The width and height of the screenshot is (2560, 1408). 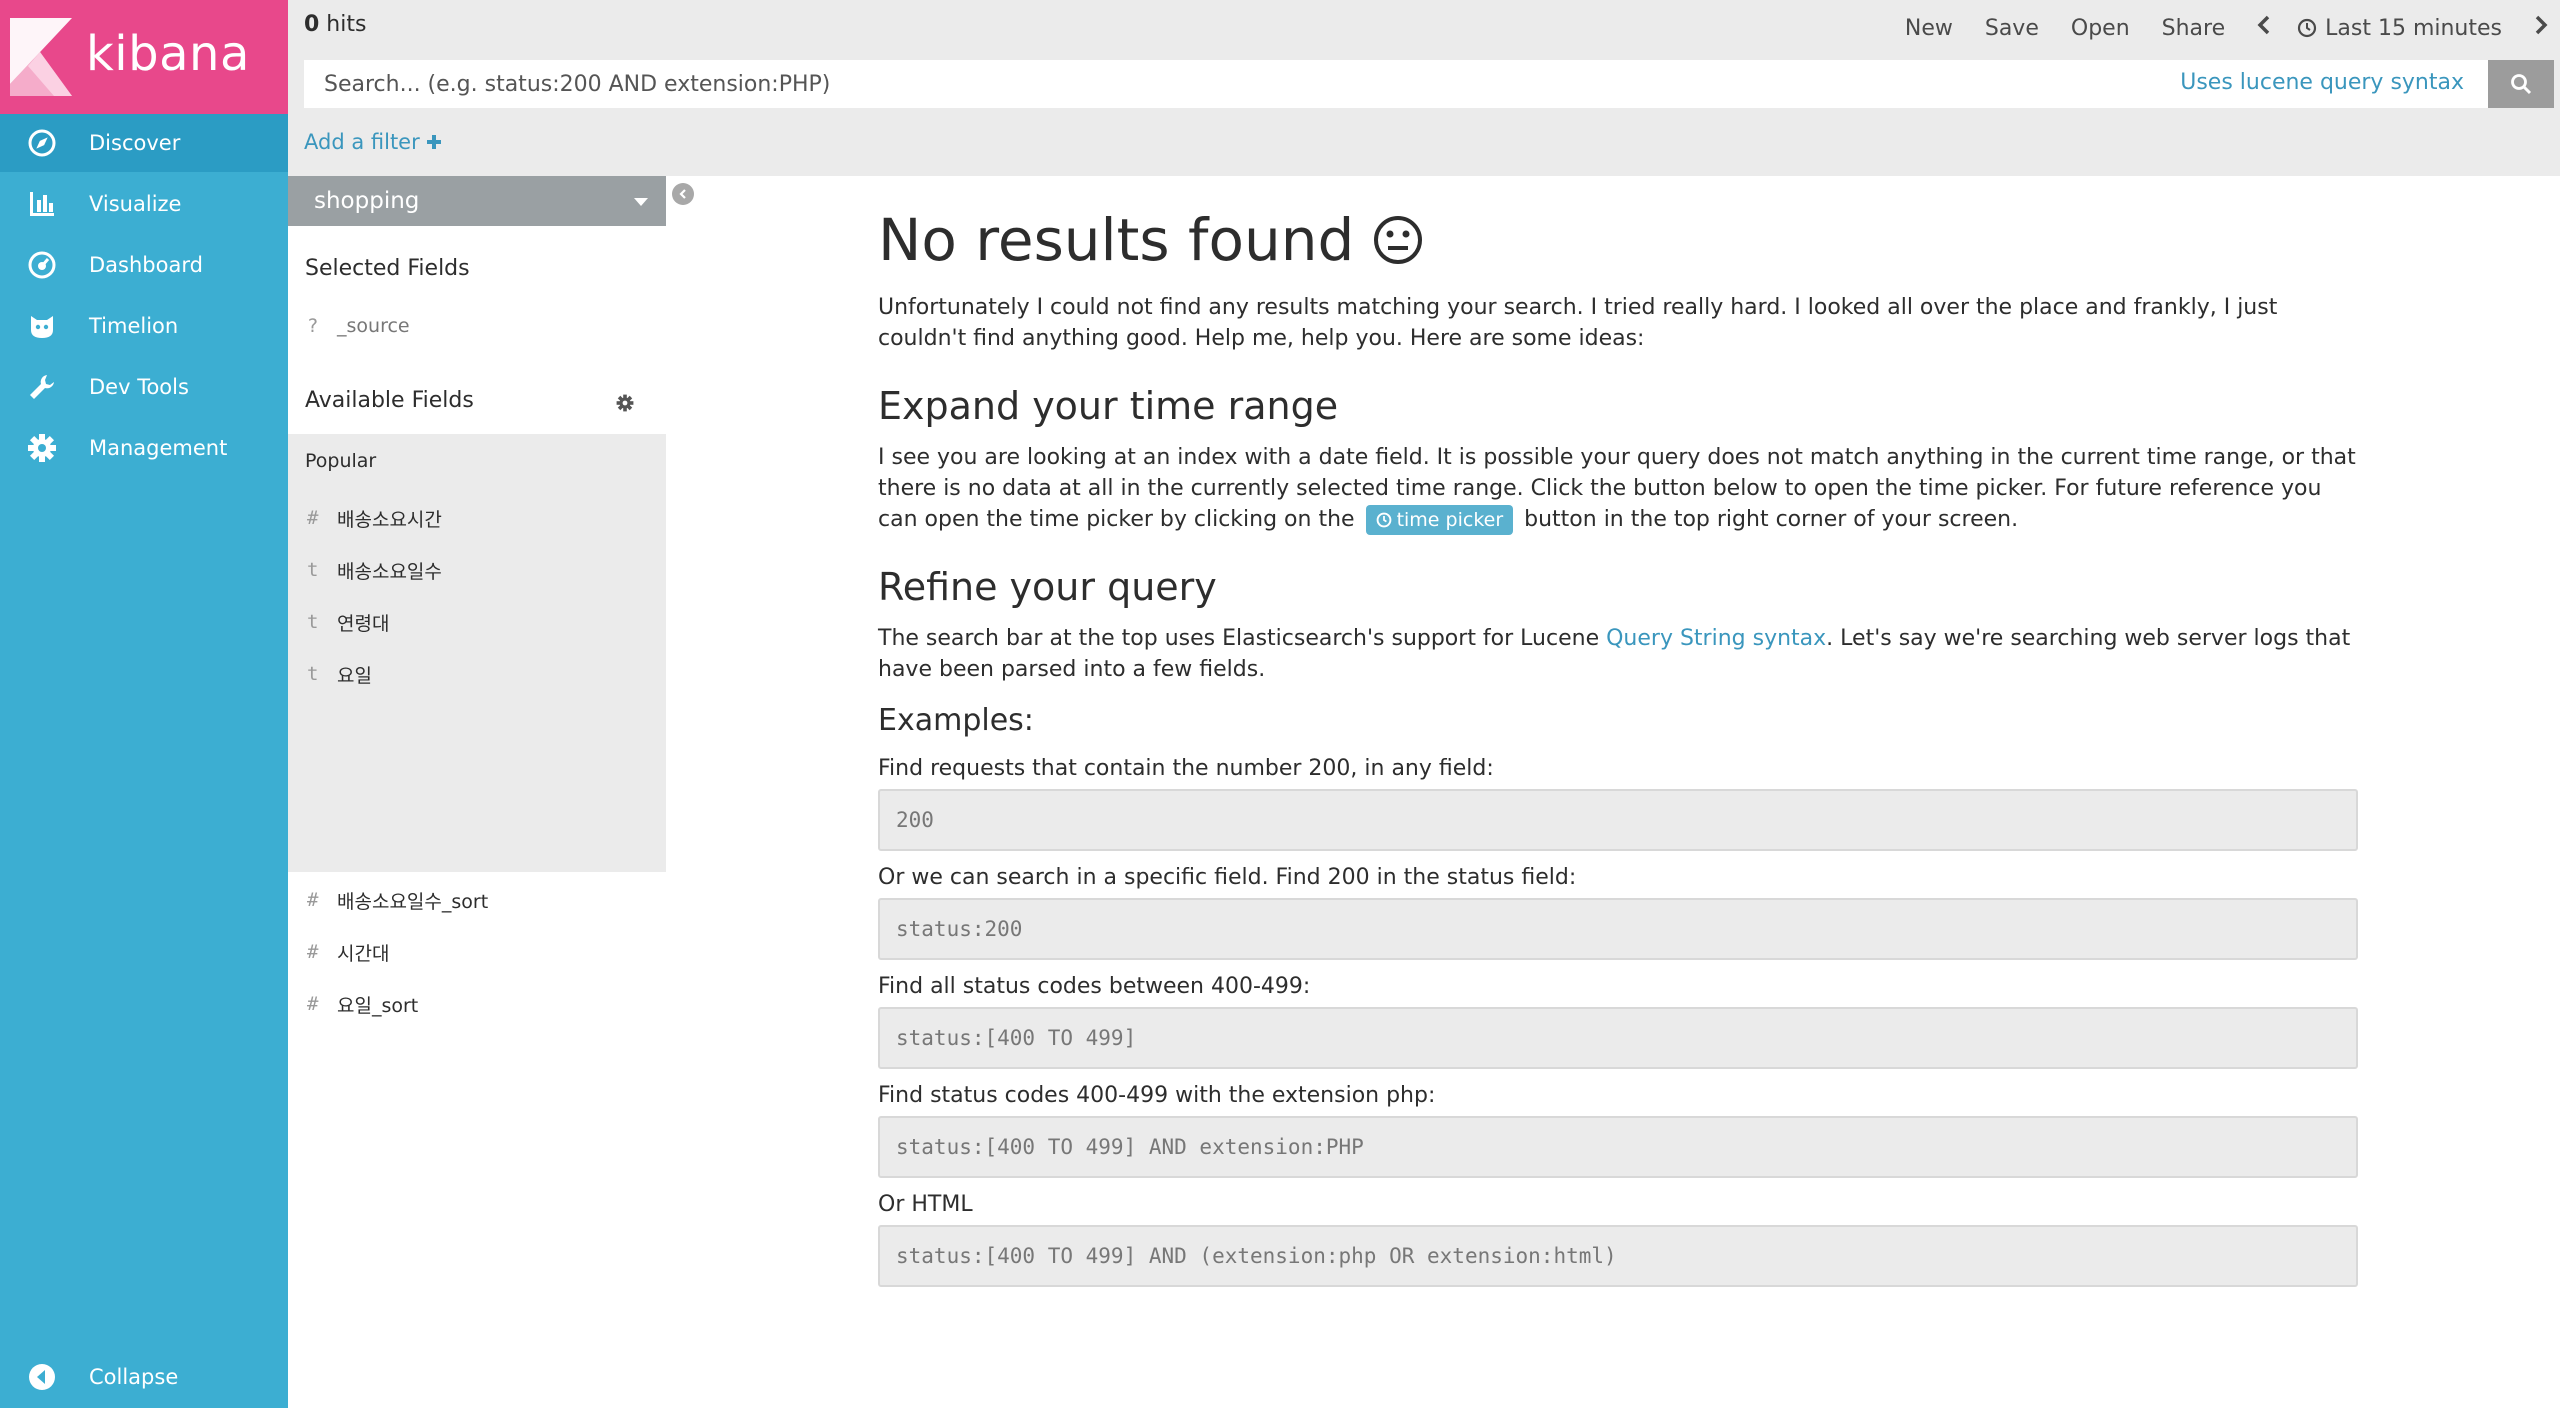 I want to click on example-label: Find all status codes between 400-499:, so click(x=1094, y=986).